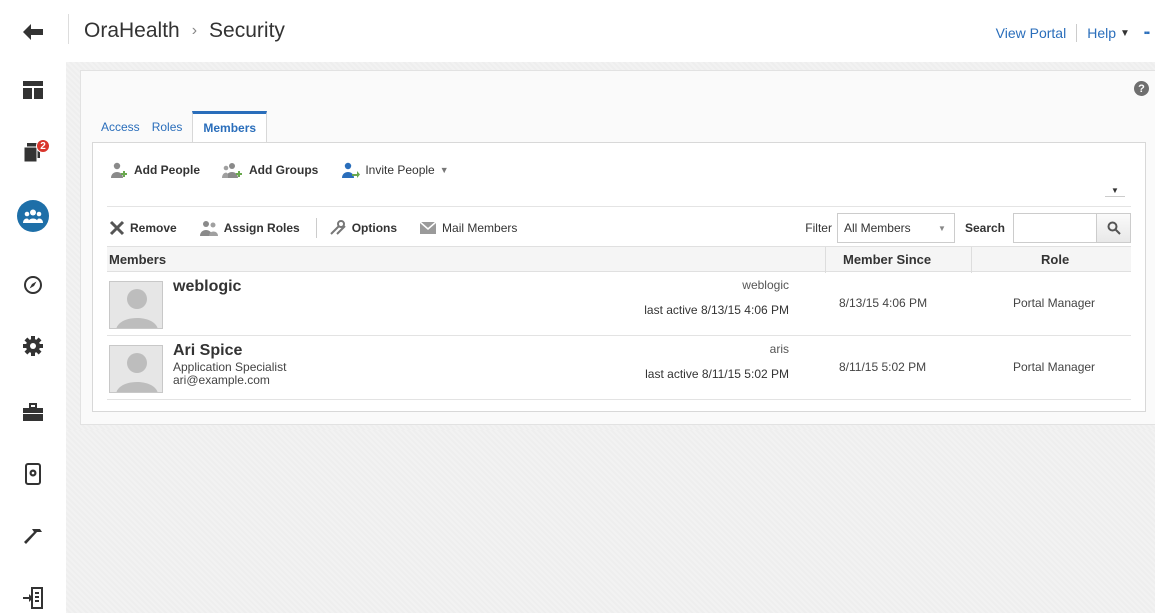  I want to click on filter-label: Filter, so click(818, 228).